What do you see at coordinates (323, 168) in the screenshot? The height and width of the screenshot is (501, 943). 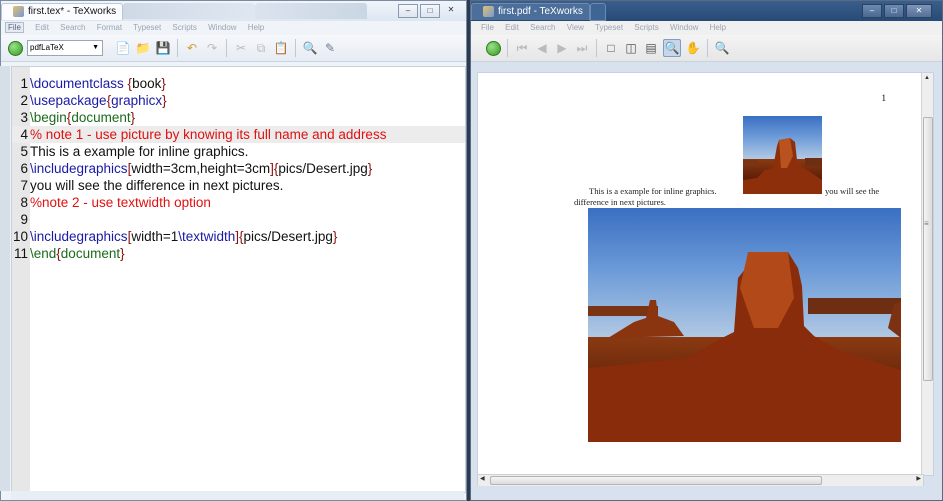 I see `code-token: pics/Desert.jpg` at bounding box center [323, 168].